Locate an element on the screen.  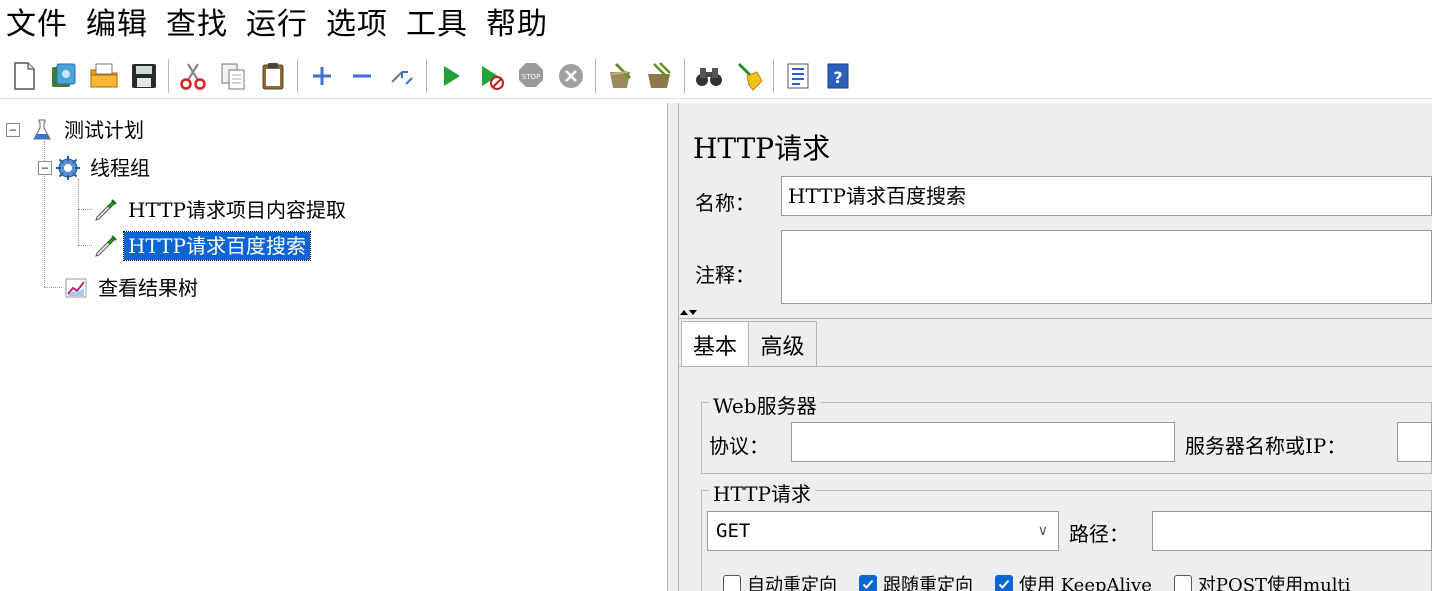
multipart-label: 对POST使用multi is located at coordinates (1274, 581).